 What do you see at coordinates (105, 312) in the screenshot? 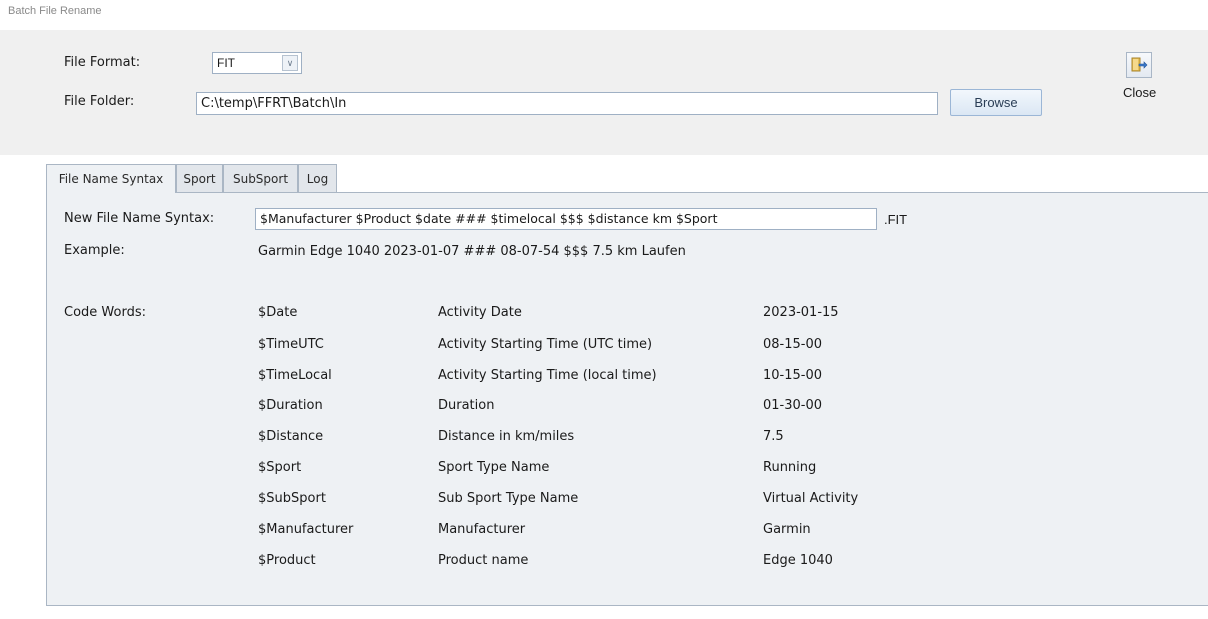
I see `code-words-label: Code Words:` at bounding box center [105, 312].